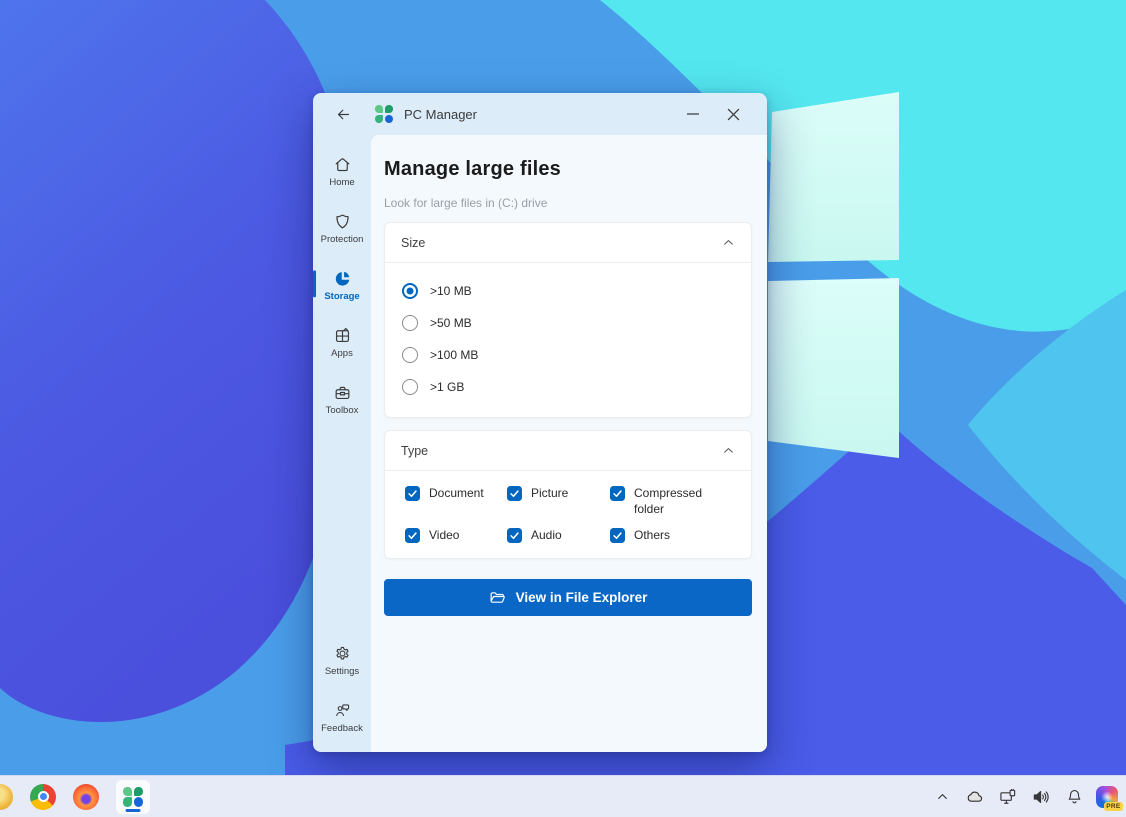 Image resolution: width=1126 pixels, height=817 pixels. Describe the element at coordinates (1041, 797) in the screenshot. I see `volume-icon` at that location.